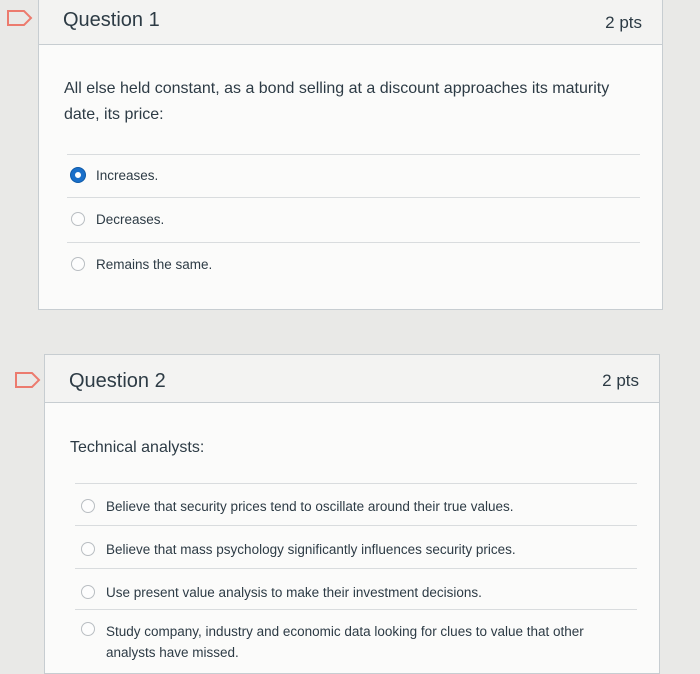  What do you see at coordinates (352, 379) in the screenshot?
I see `question-header: Question 2 2 pts` at bounding box center [352, 379].